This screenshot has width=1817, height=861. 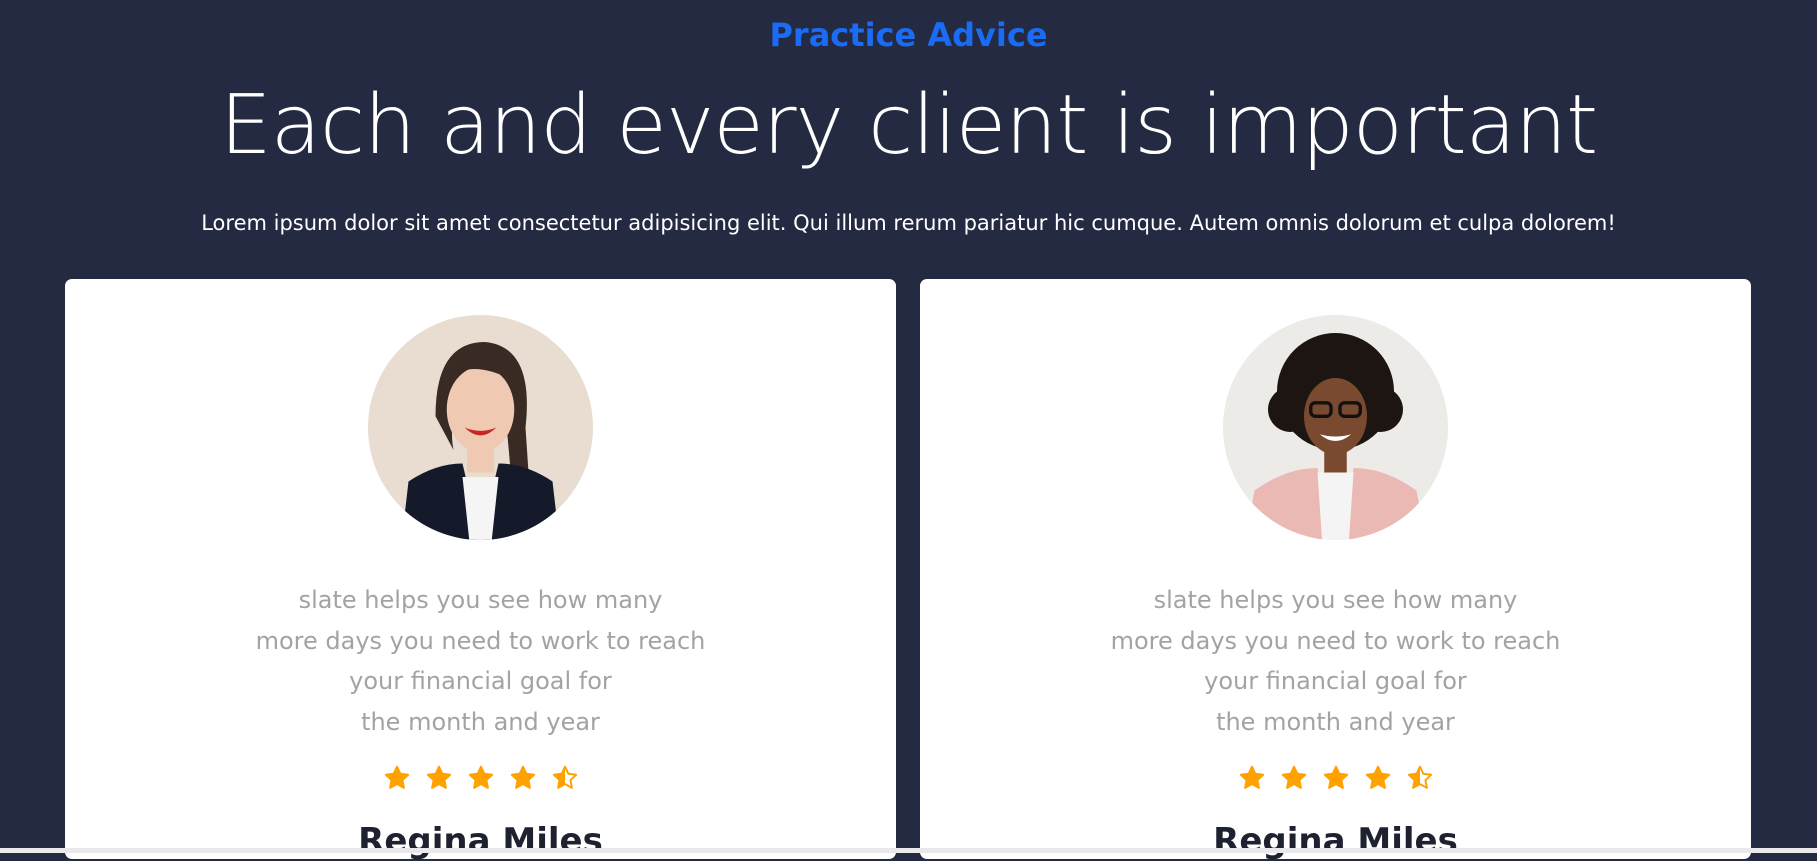 What do you see at coordinates (908, 125) in the screenshot?
I see `section-title: Each and every client is important` at bounding box center [908, 125].